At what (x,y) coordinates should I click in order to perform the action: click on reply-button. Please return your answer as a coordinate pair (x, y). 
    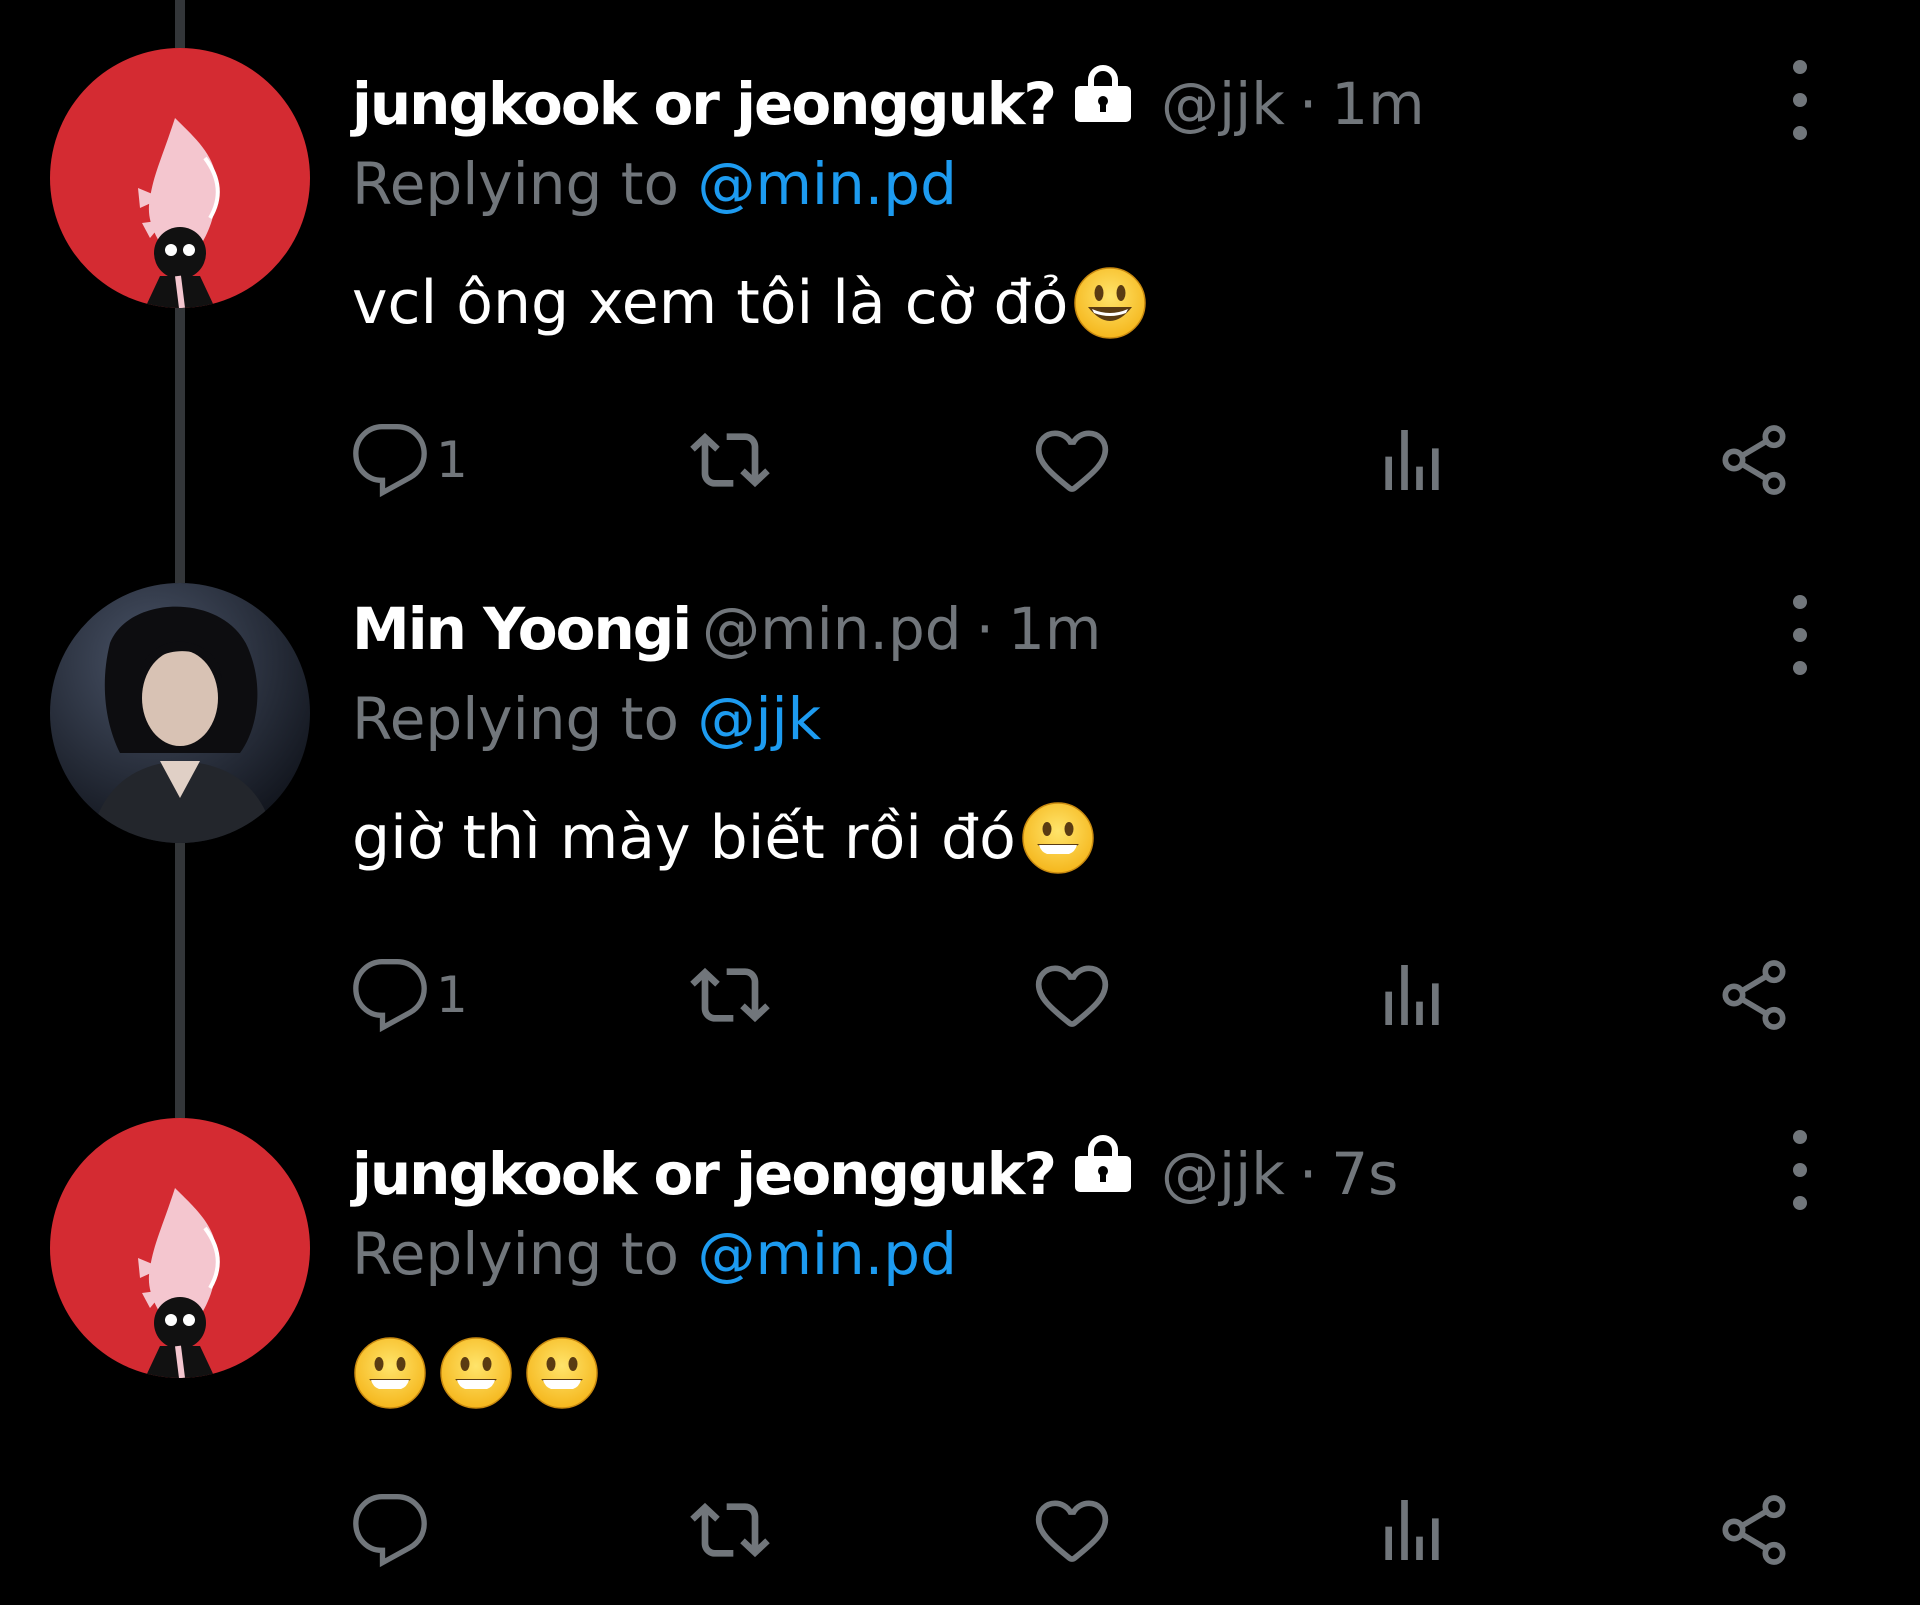
    Looking at the image, I should click on (390, 1530).